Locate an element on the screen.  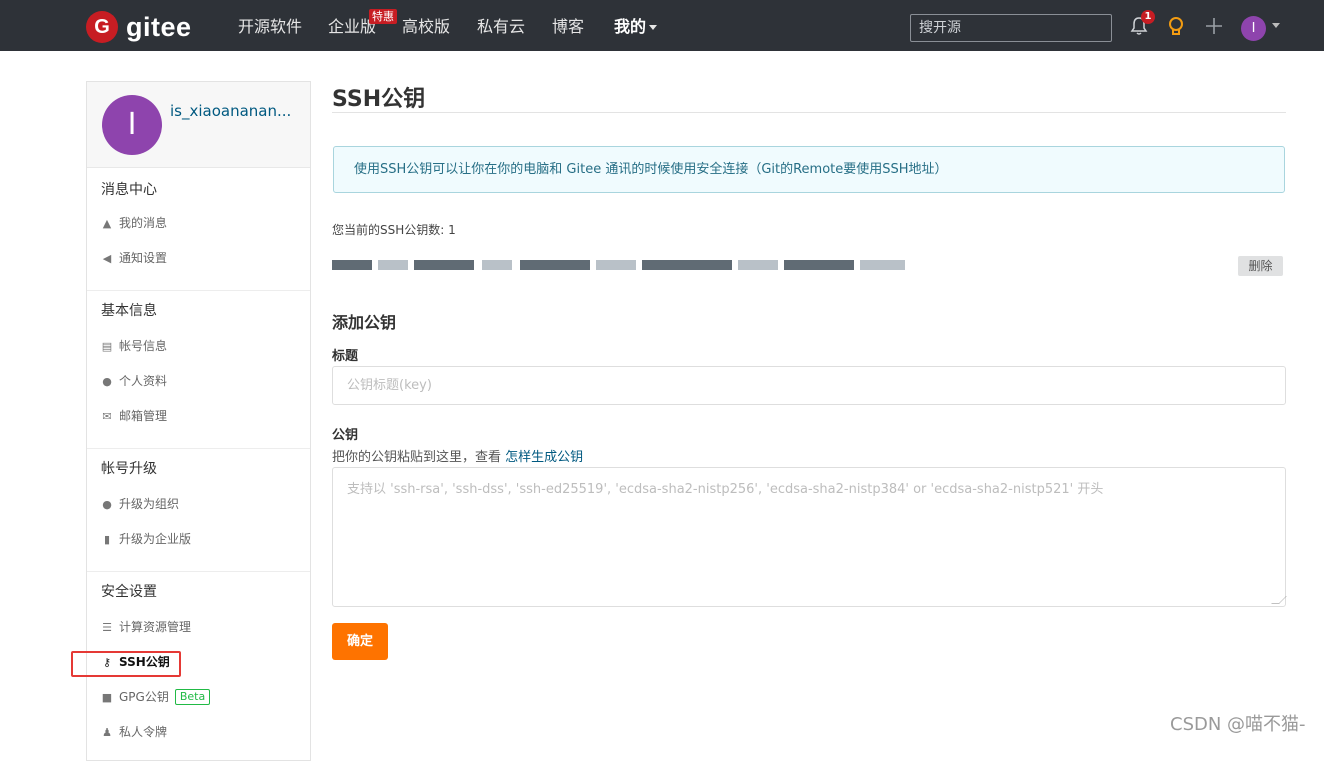
nav-education: 高校版 is located at coordinates (426, 27).